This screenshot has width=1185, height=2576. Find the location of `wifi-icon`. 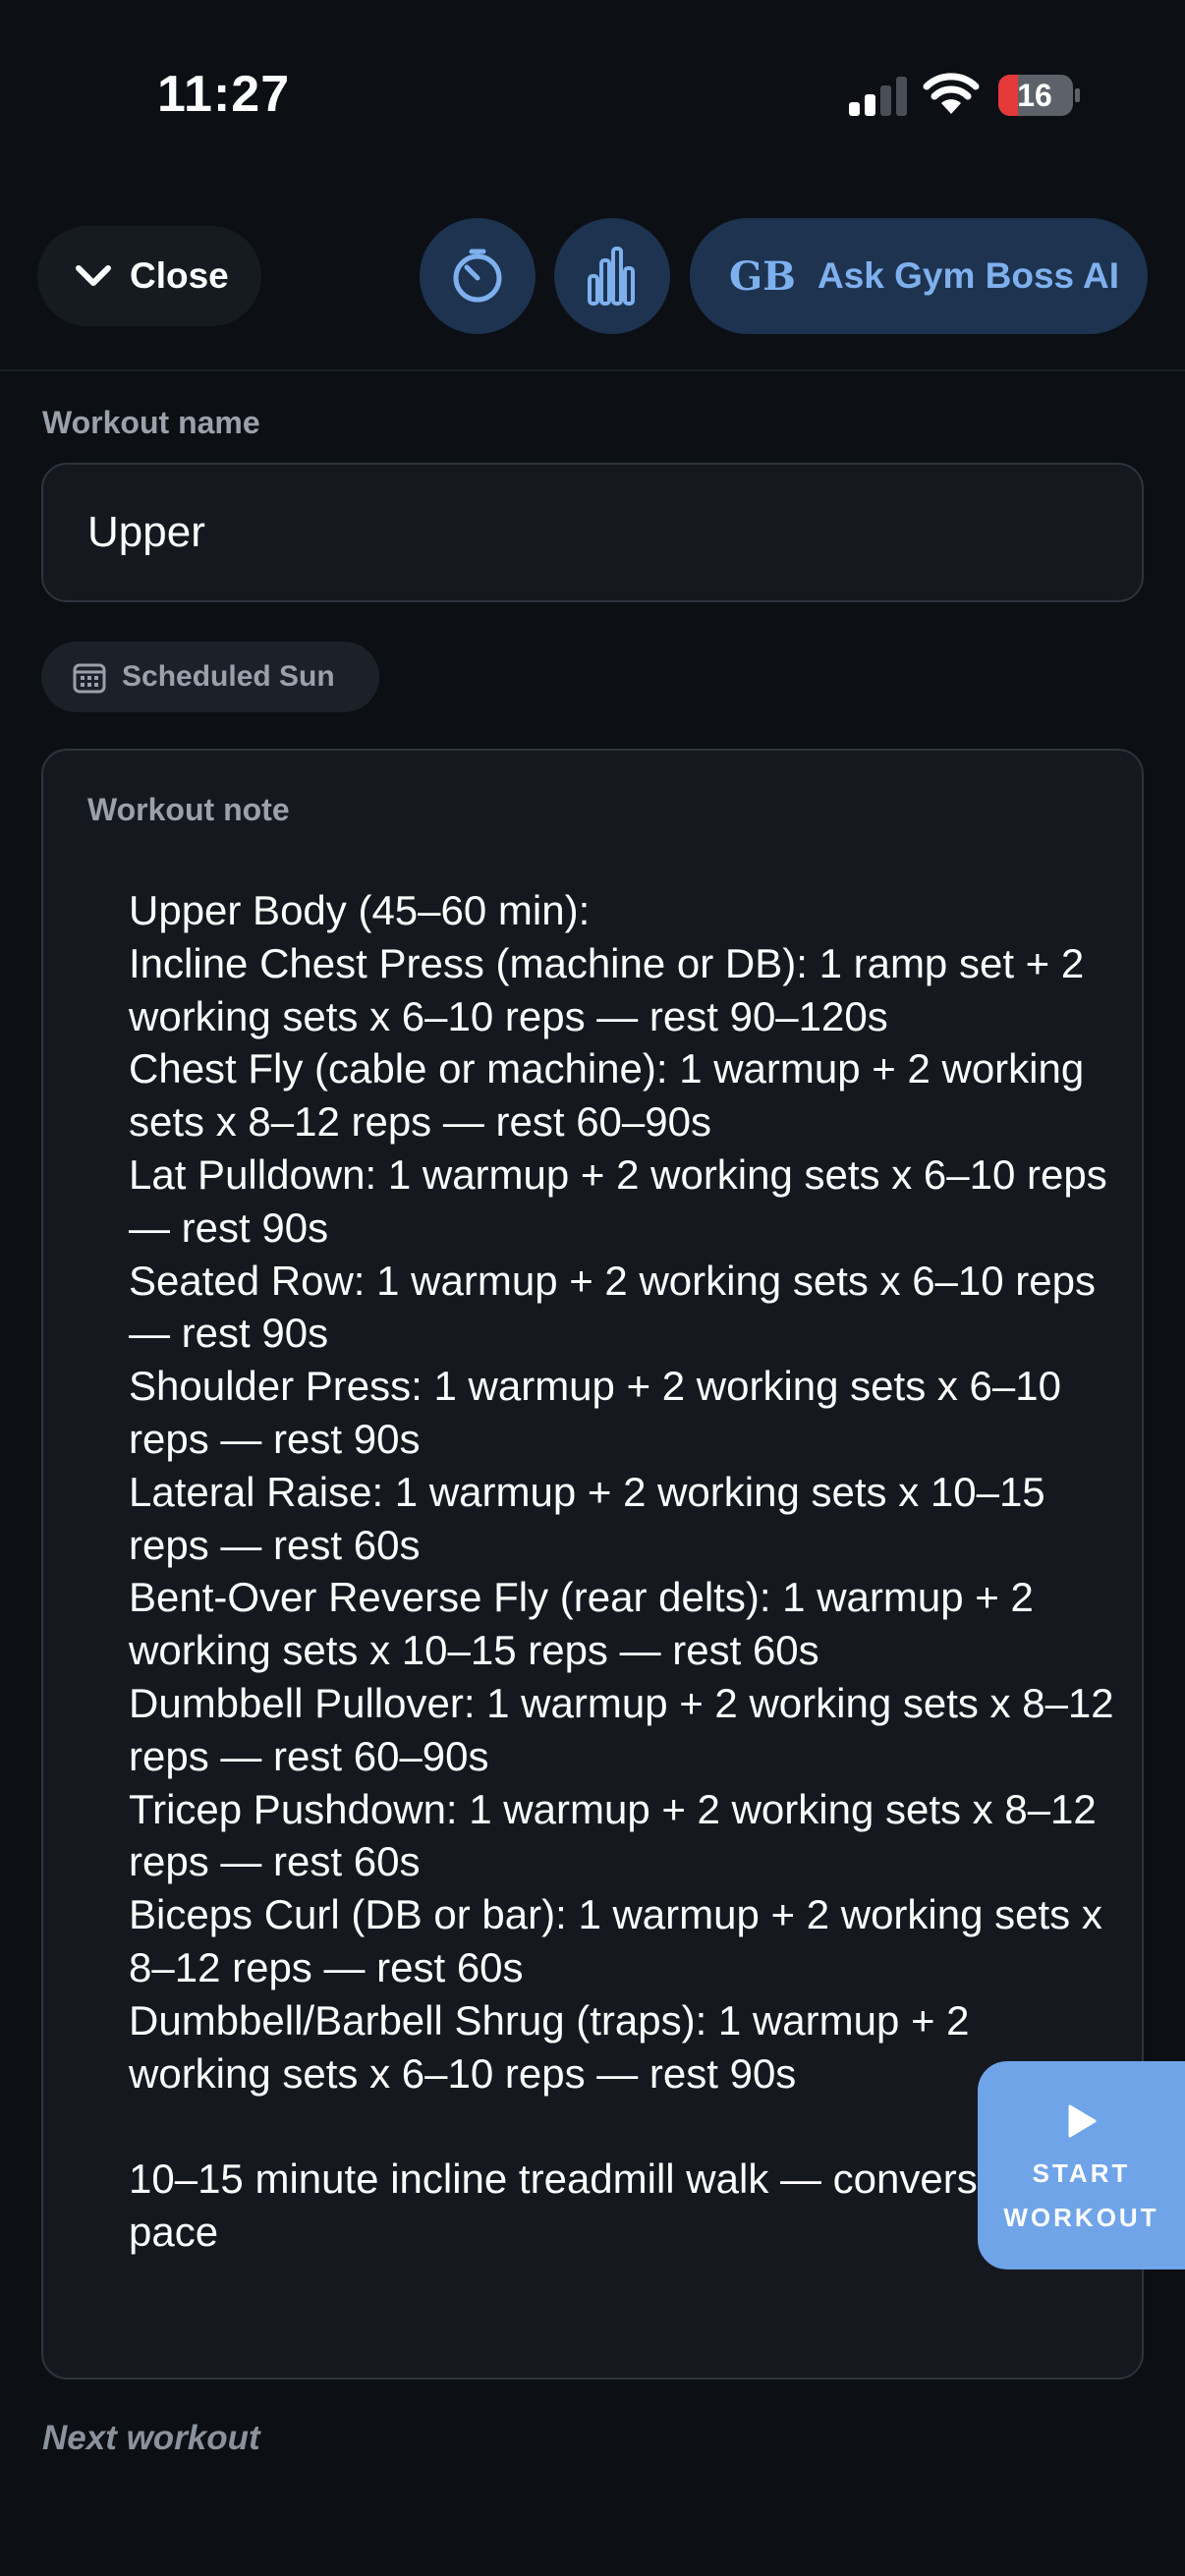

wifi-icon is located at coordinates (952, 93).